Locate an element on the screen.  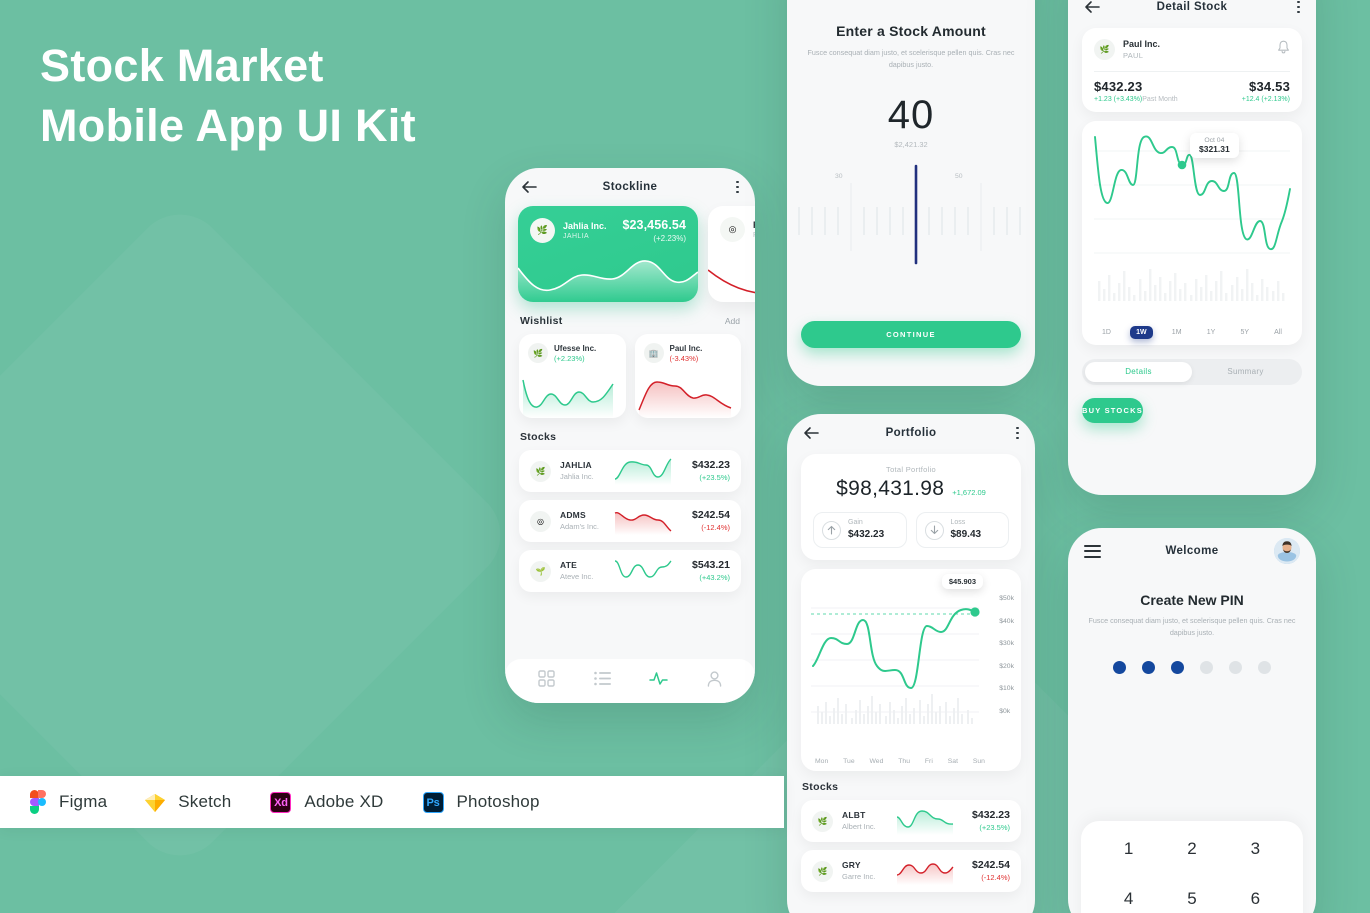
loss-card: Loss $89.43 is located at coordinates (962, 530).